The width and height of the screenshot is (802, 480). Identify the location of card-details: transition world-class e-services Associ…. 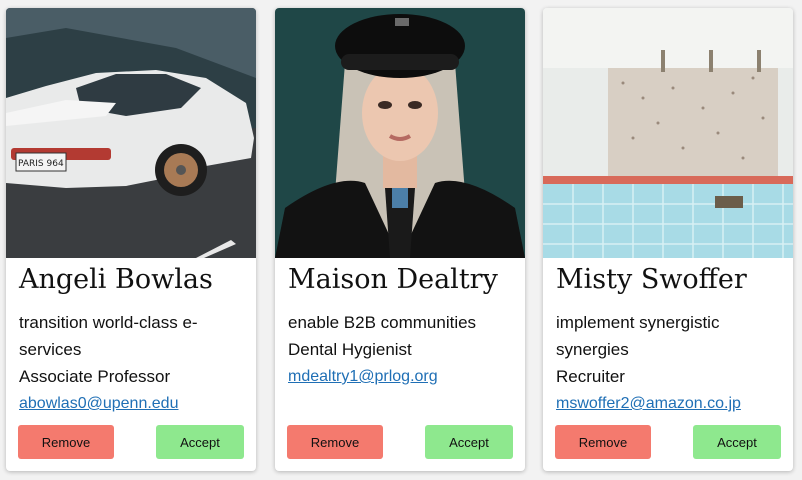
(131, 363).